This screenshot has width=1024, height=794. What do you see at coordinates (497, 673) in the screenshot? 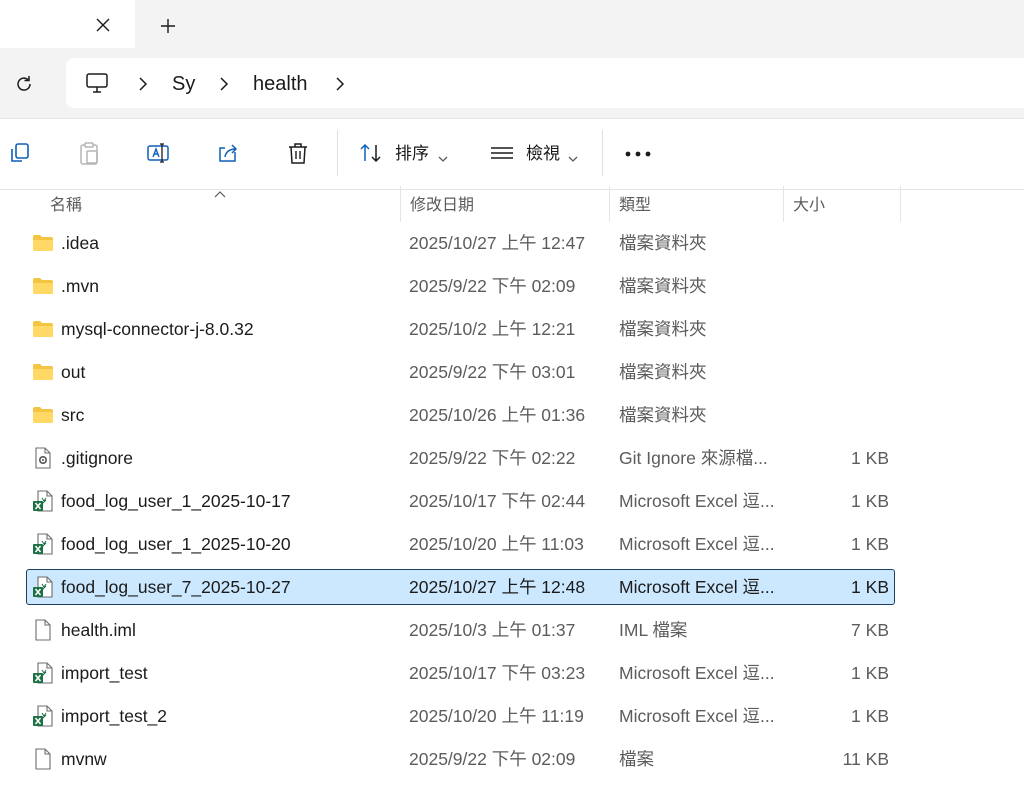
I see `file-modified-date: 2025/10/17 下午 03:23` at bounding box center [497, 673].